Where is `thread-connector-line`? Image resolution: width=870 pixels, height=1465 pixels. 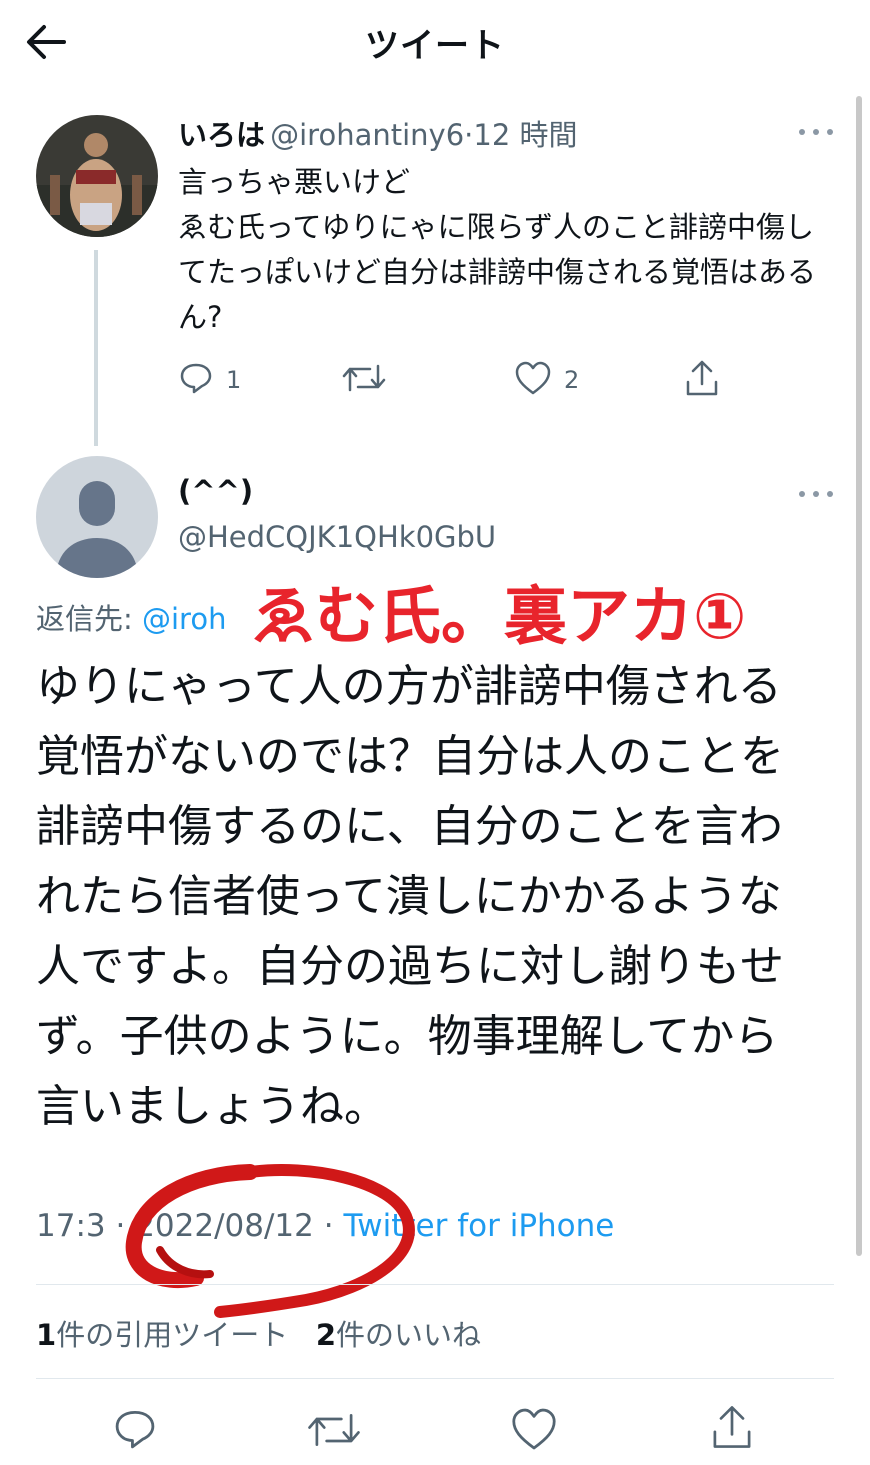 thread-connector-line is located at coordinates (96, 348).